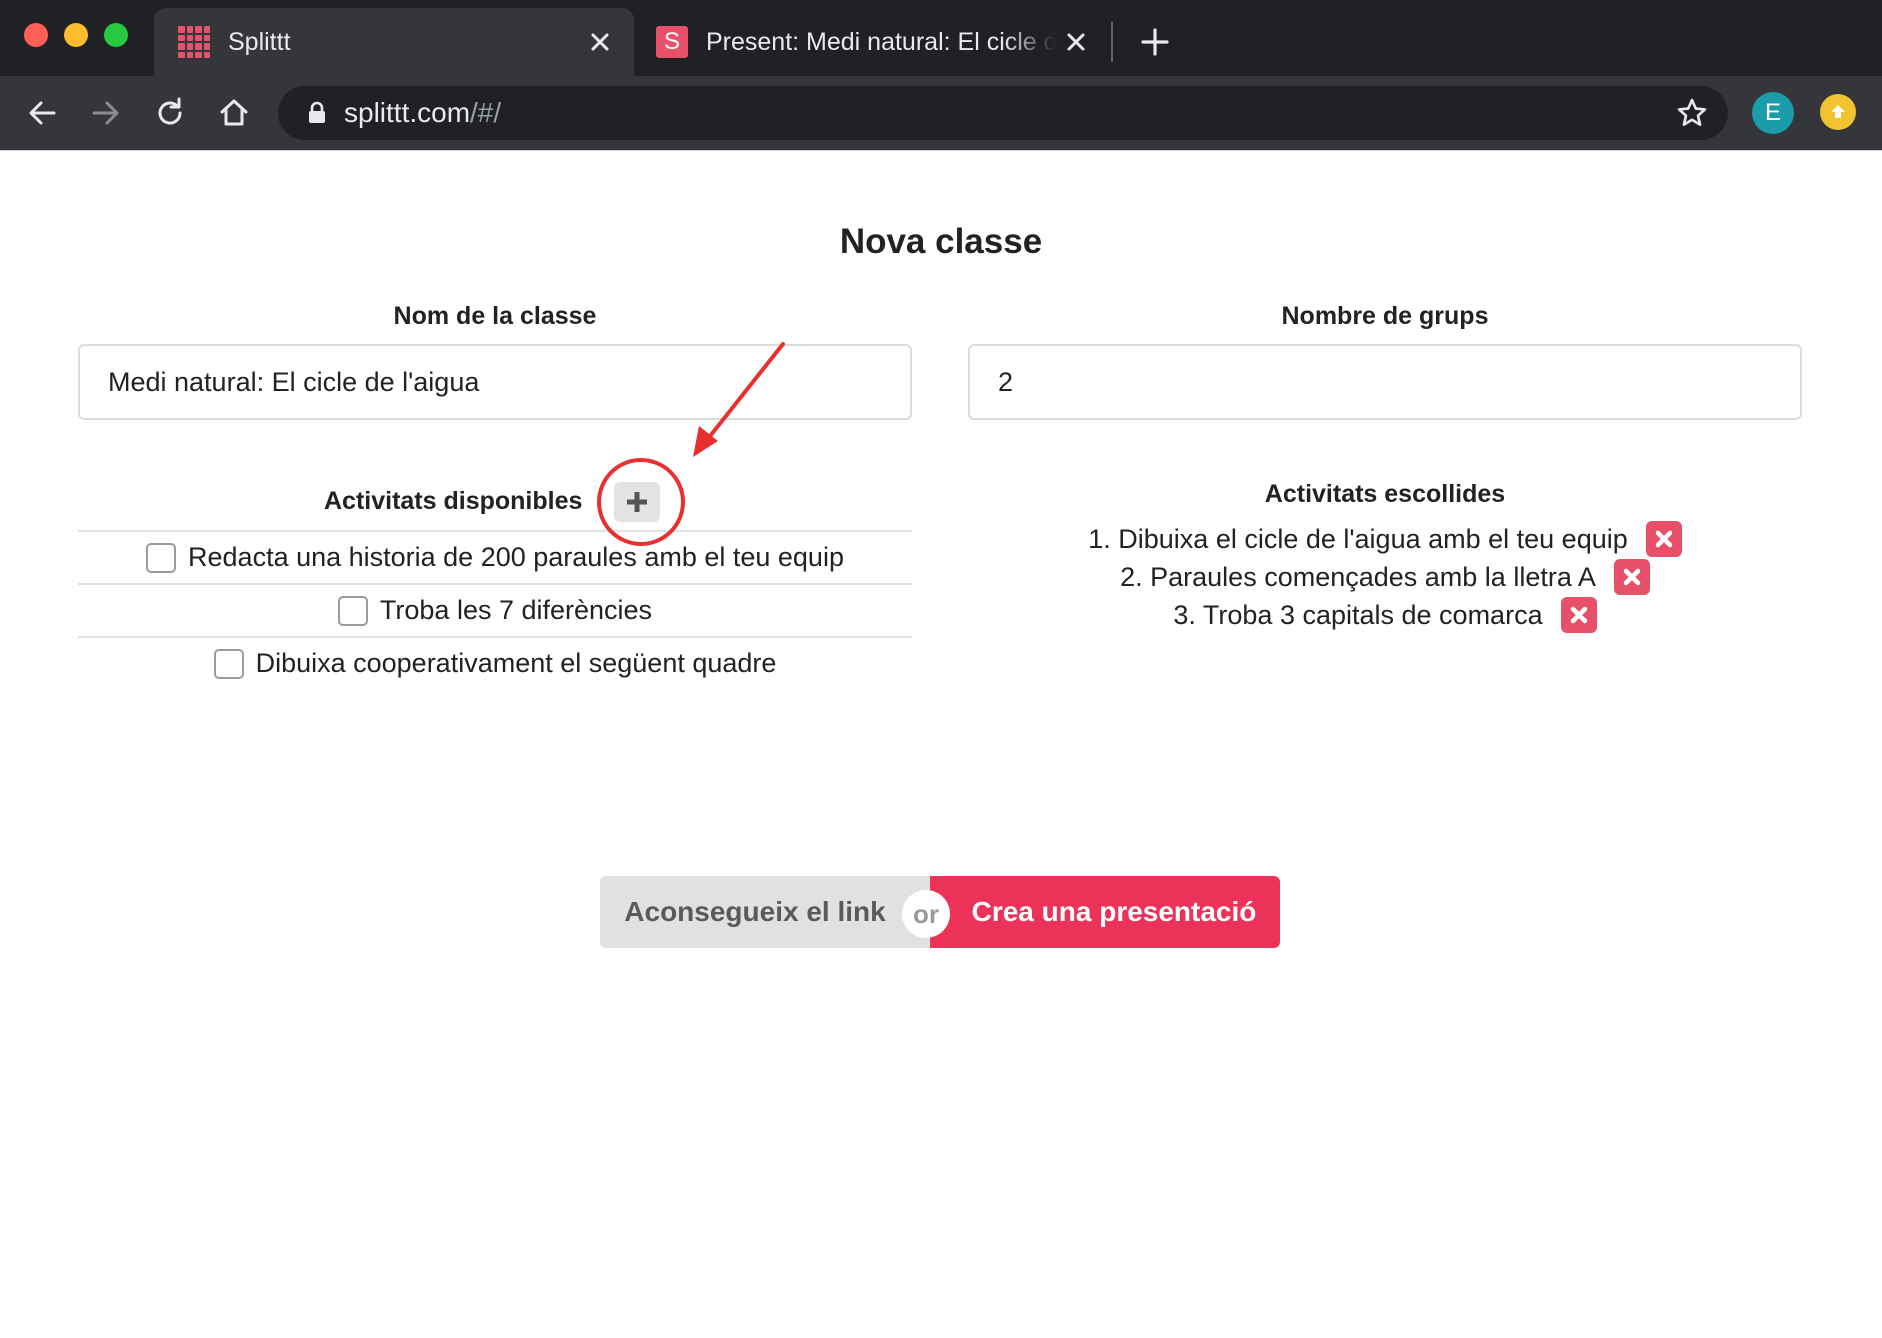 This screenshot has height=1338, width=1882. Describe the element at coordinates (394, 42) in the screenshot. I see `tab-splittt: Splittt` at that location.